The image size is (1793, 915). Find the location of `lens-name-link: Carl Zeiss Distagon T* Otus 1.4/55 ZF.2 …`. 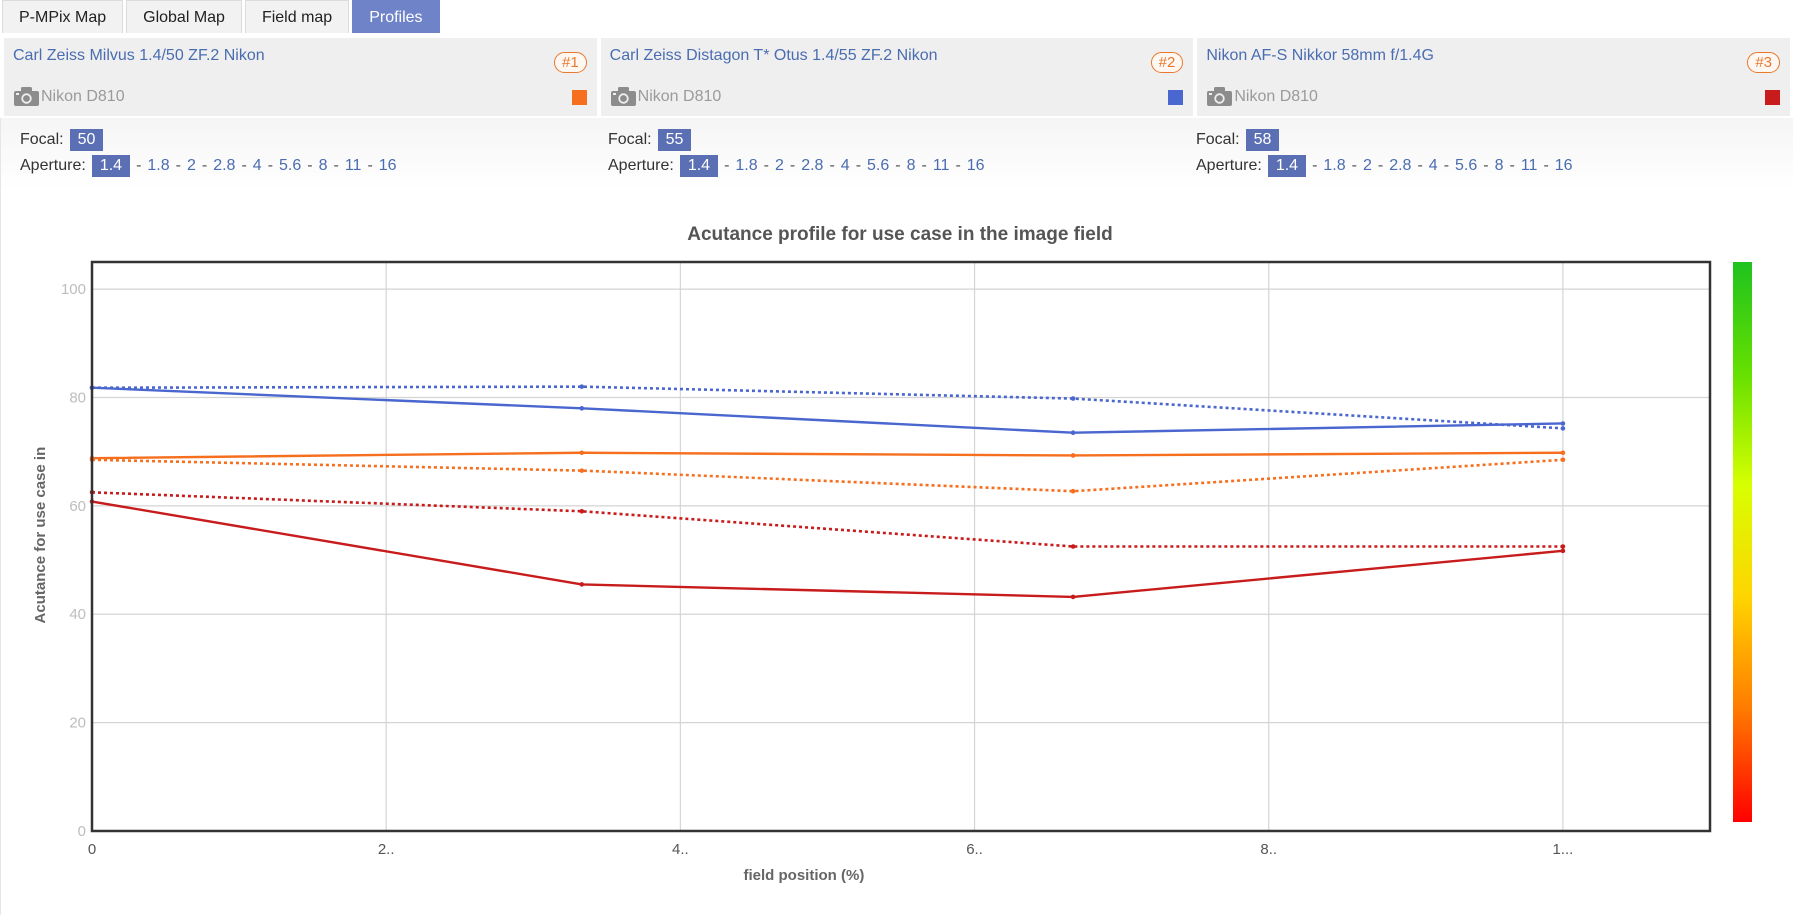

lens-name-link: Carl Zeiss Distagon T* Otus 1.4/55 ZF.2 … is located at coordinates (774, 56).